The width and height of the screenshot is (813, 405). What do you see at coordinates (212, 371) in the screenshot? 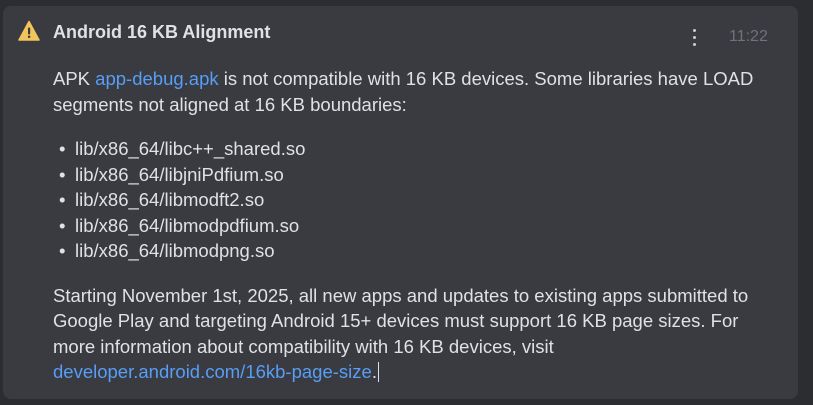
I see `developer-docs-link: developer.android.com/16kb-page-size` at bounding box center [212, 371].